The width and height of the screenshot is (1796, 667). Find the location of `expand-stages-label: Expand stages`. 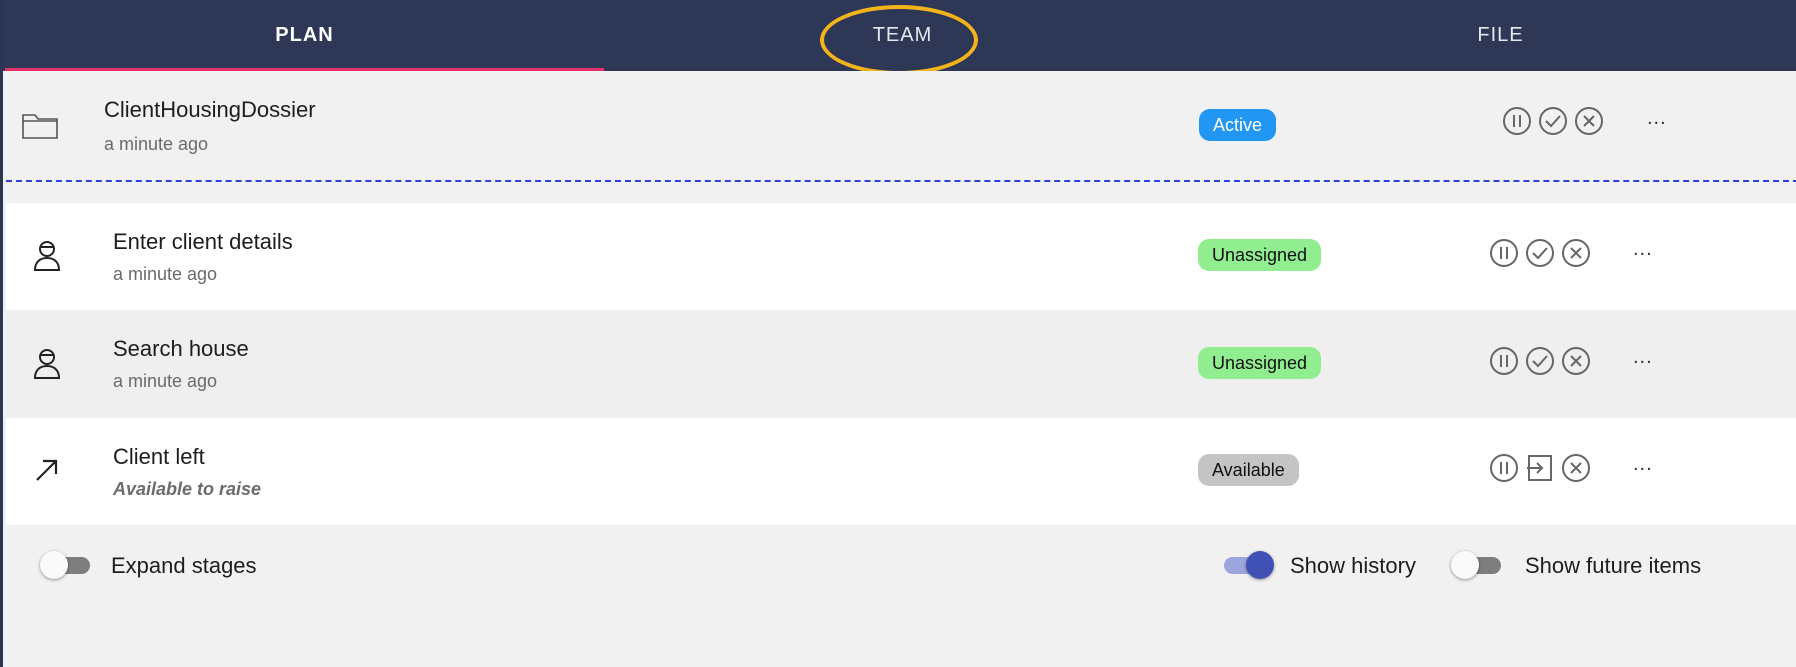

expand-stages-label: Expand stages is located at coordinates (184, 565).